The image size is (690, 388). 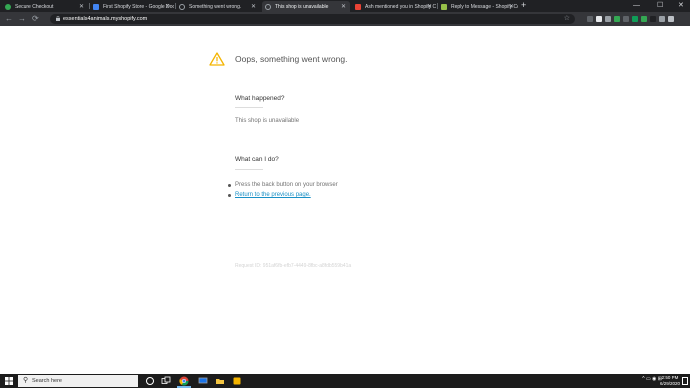 I want to click on list-item: Press the back button on your browser, so click(x=283, y=185).